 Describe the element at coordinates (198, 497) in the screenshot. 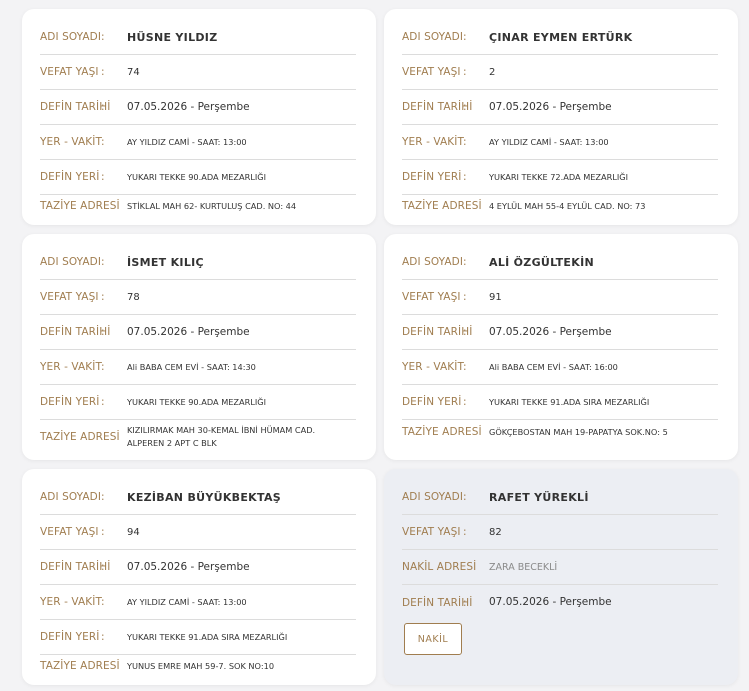

I see `name-row: ADI SOYADI : KEZİBAN BÜYÜKBEKTAŞ` at that location.